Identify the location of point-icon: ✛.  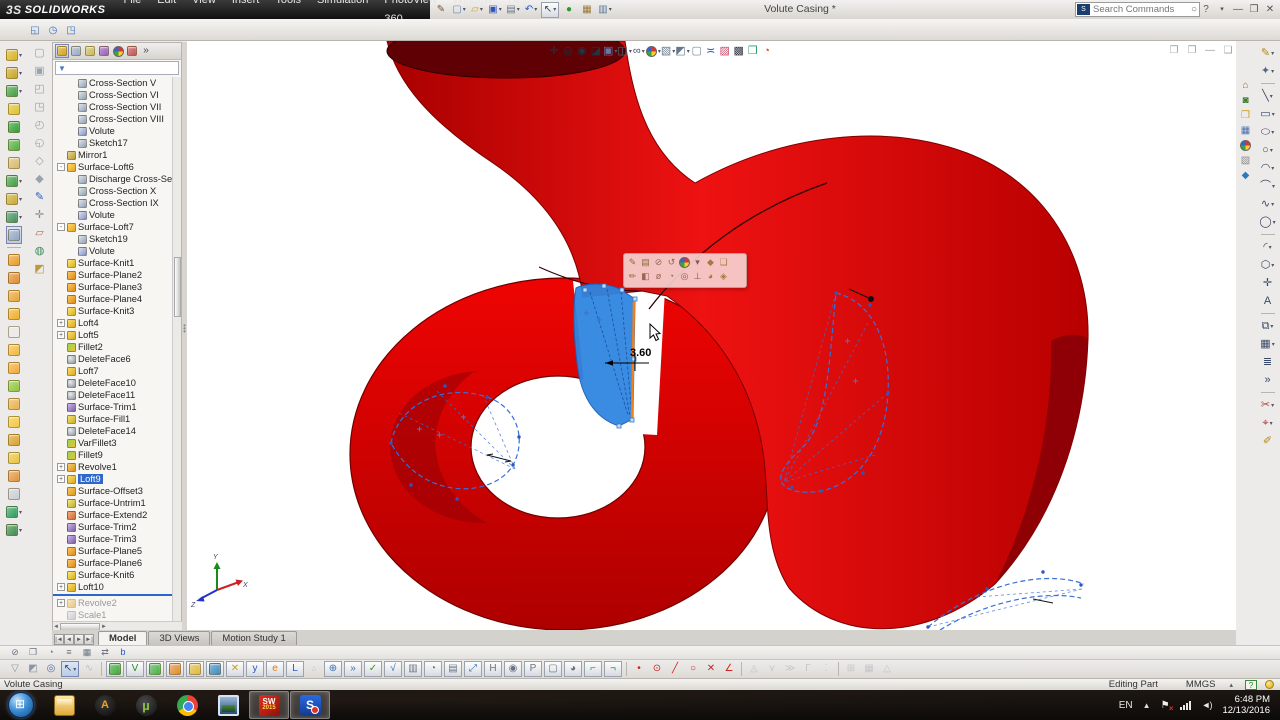
(1268, 283).